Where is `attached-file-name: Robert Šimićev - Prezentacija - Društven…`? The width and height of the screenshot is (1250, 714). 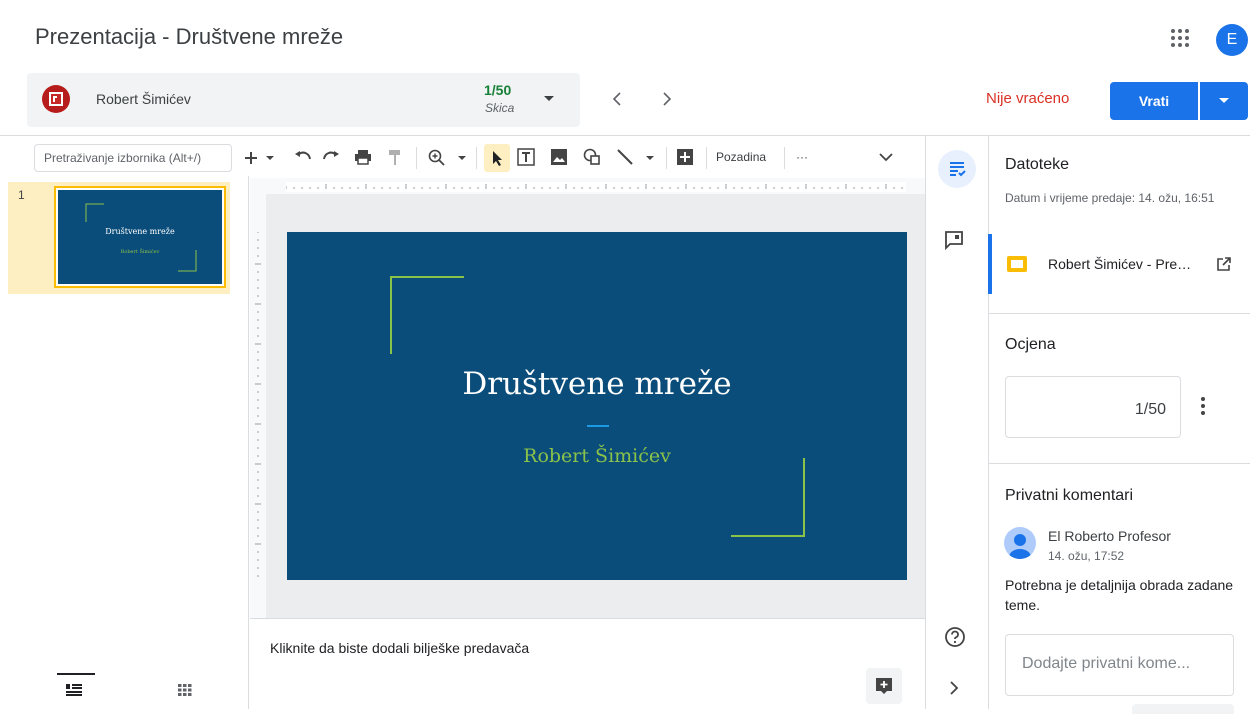
attached-file-name: Robert Šimićev - Prezentacija - Društven… is located at coordinates (1123, 264).